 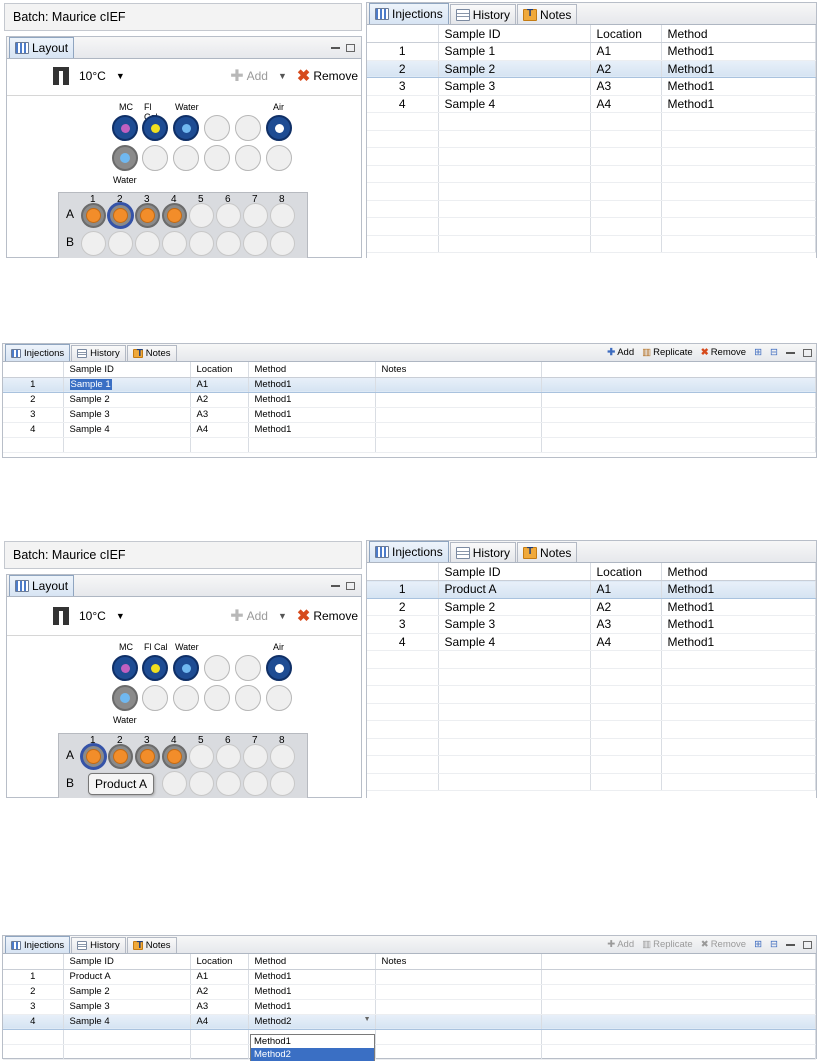 What do you see at coordinates (591, 68) in the screenshot?
I see `table-row-selected: 2 Sample 2 A2 Method1` at bounding box center [591, 68].